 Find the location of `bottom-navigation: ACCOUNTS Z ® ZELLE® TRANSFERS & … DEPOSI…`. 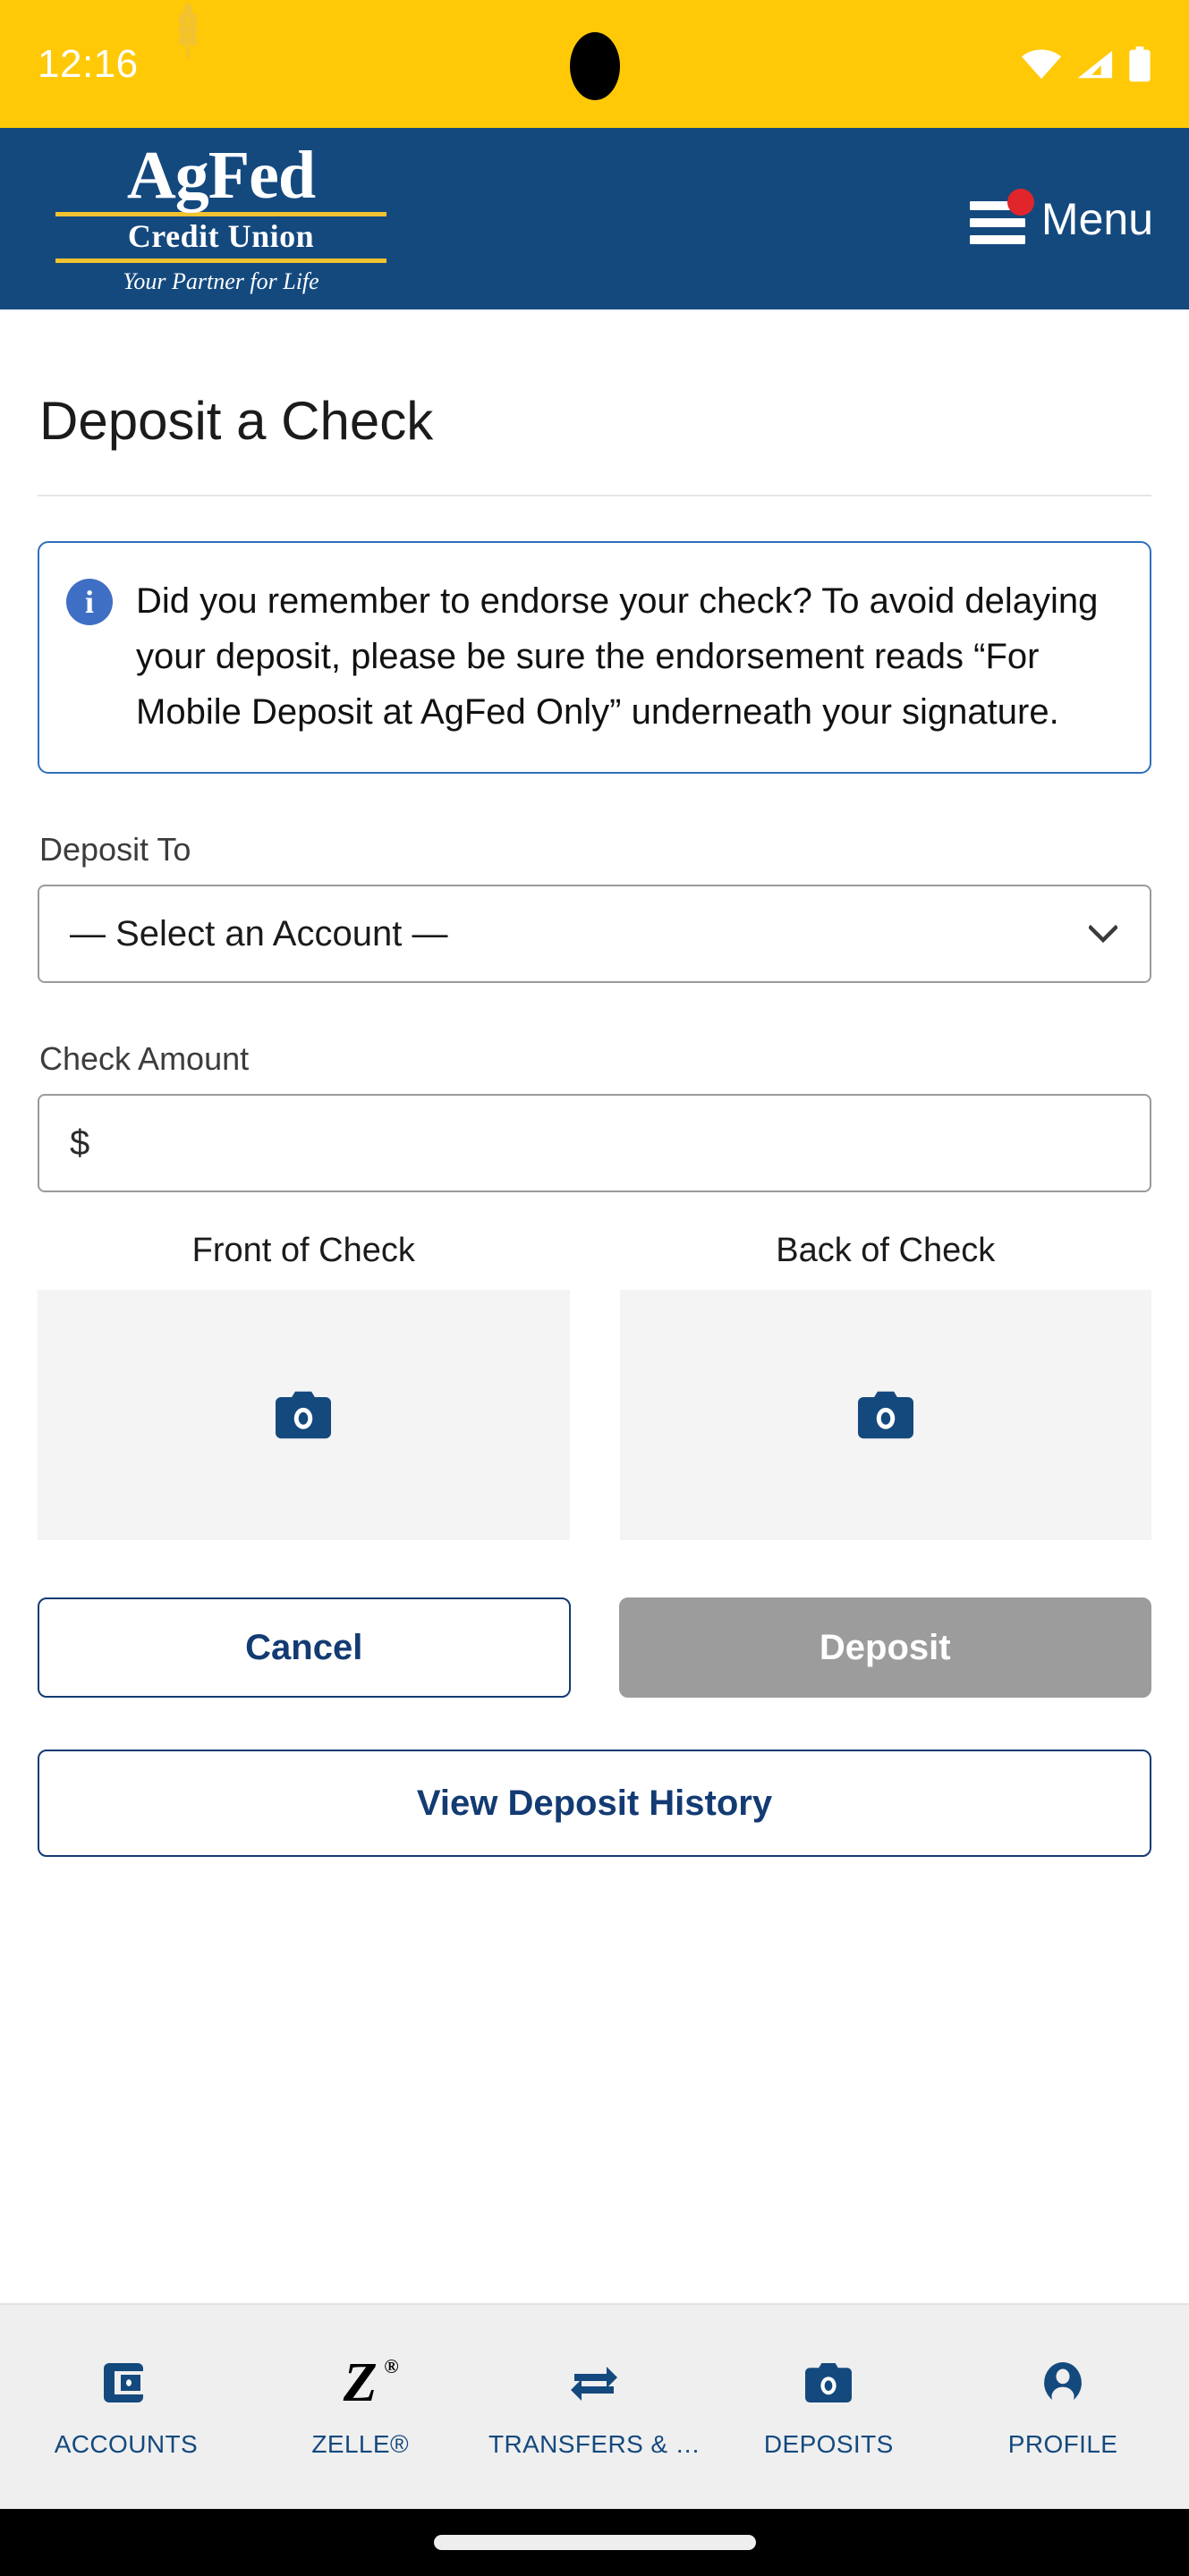

bottom-navigation: ACCOUNTS Z ® ZELLE® TRANSFERS & … DEPOSI… is located at coordinates (594, 2406).